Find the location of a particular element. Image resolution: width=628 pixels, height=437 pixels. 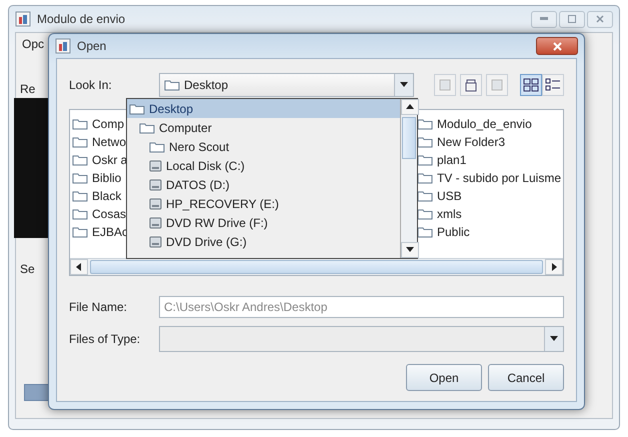

side-label: Re is located at coordinates (28, 89).